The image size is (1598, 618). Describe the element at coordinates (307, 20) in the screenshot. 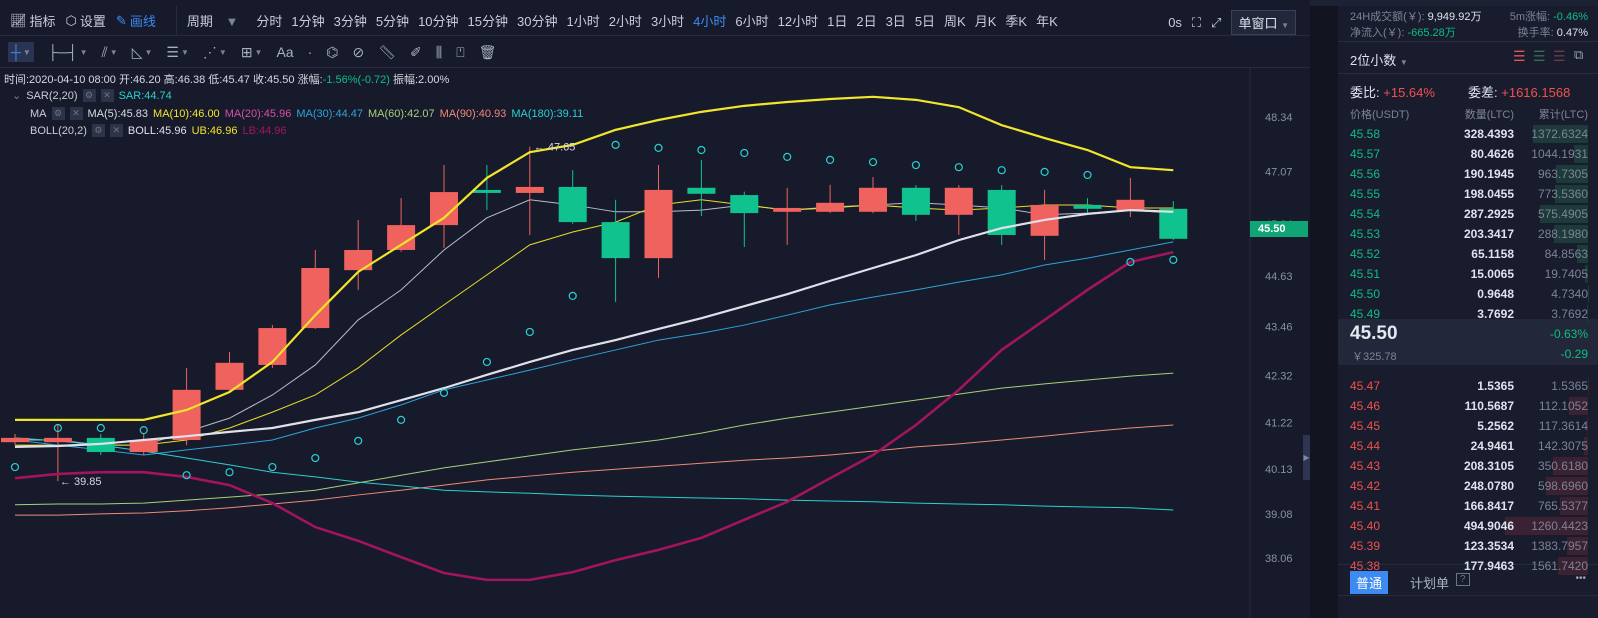

I see `period-1: 1分钟` at that location.